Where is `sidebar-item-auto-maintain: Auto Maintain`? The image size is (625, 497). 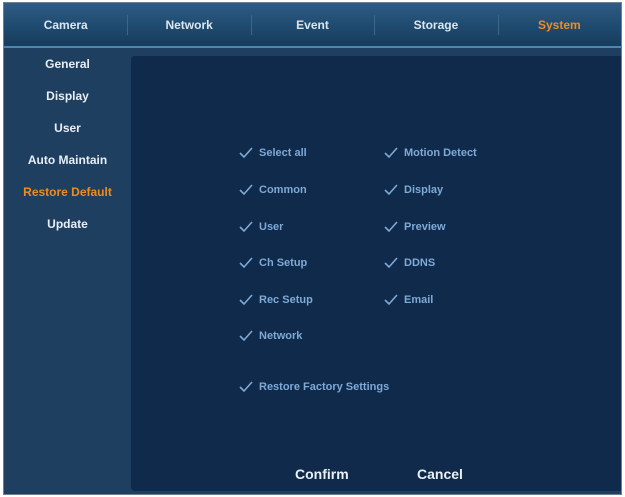
sidebar-item-auto-maintain: Auto Maintain is located at coordinates (67, 160).